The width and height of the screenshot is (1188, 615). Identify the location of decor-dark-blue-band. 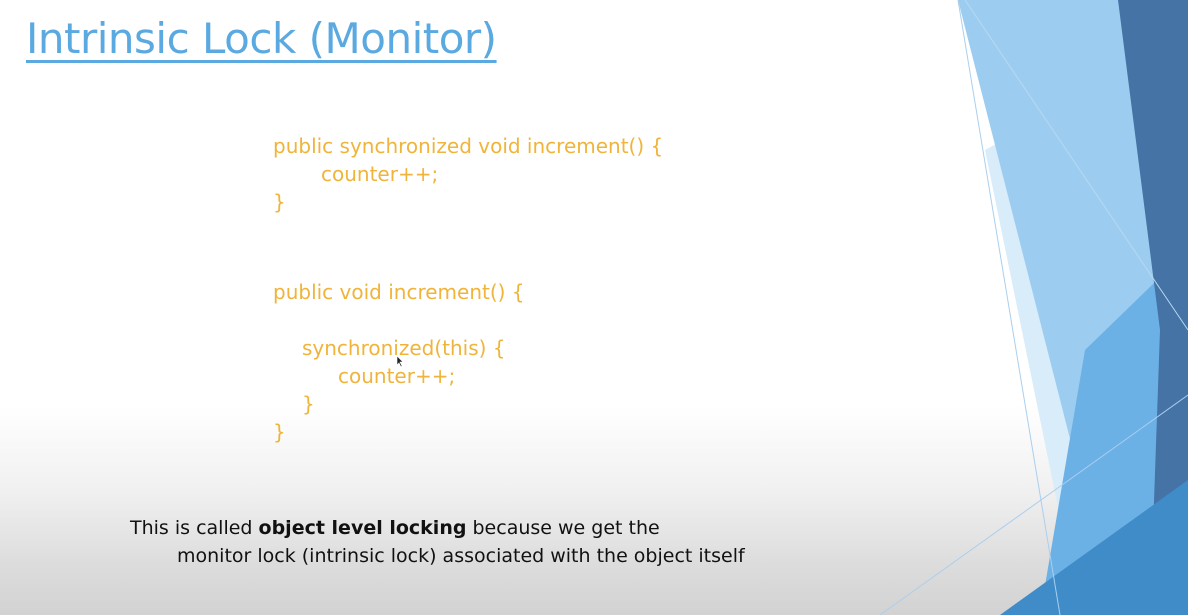
(1153, 307).